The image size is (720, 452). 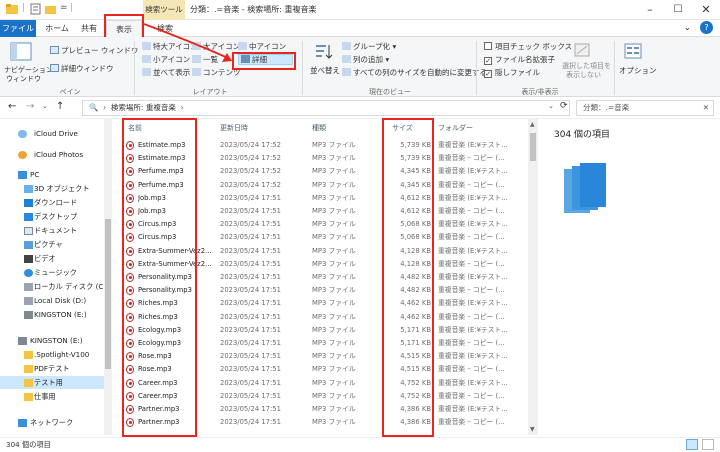 What do you see at coordinates (52, 174) in the screenshot?
I see `sidebar-item-pc: PC` at bounding box center [52, 174].